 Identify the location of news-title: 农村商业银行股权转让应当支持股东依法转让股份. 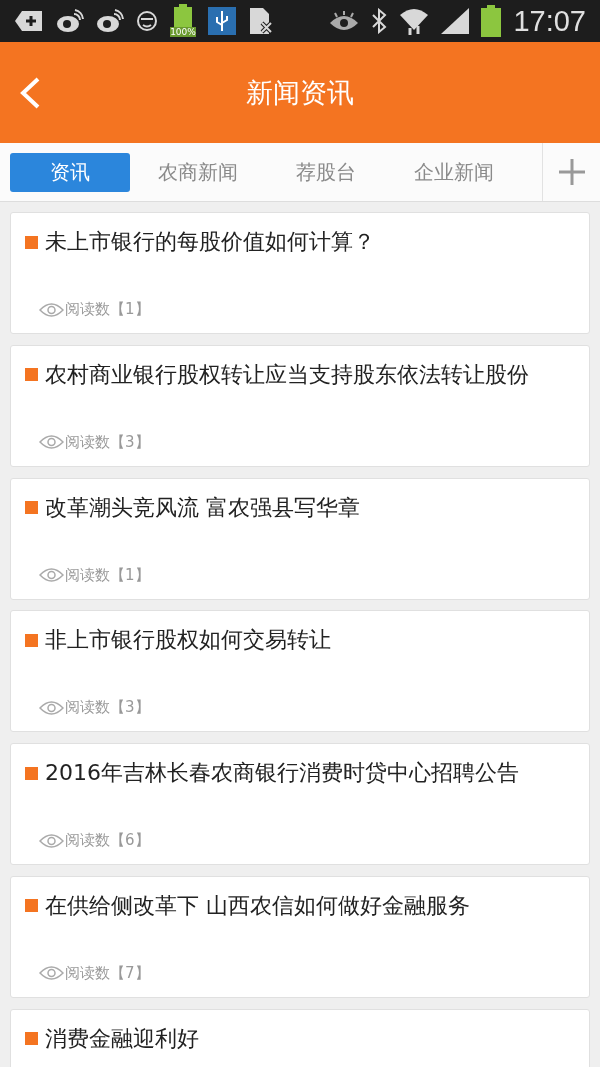
(287, 374).